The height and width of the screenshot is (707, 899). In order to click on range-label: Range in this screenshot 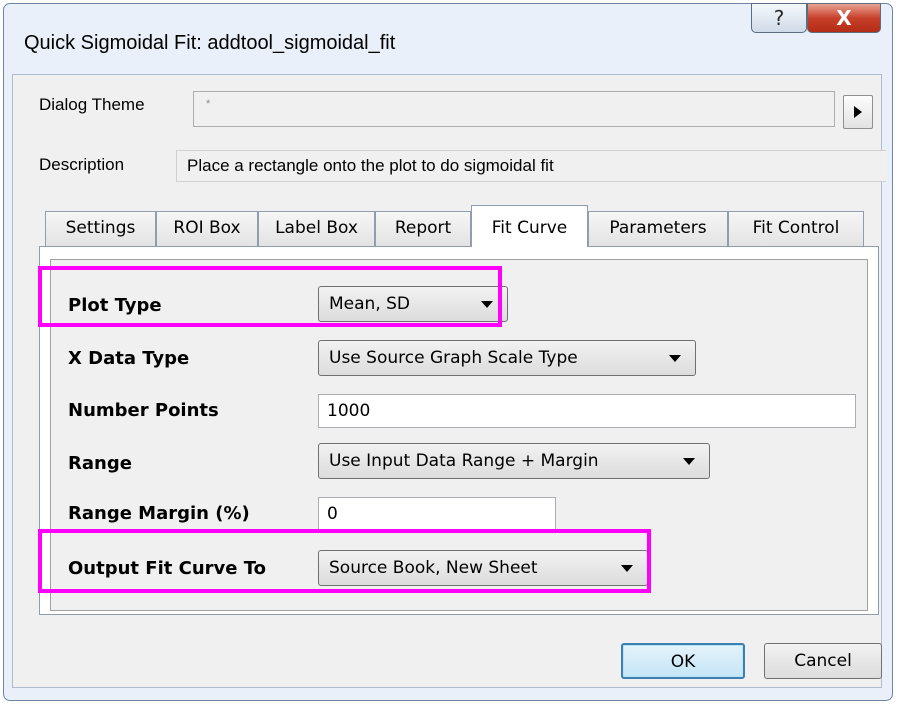, I will do `click(100, 463)`.